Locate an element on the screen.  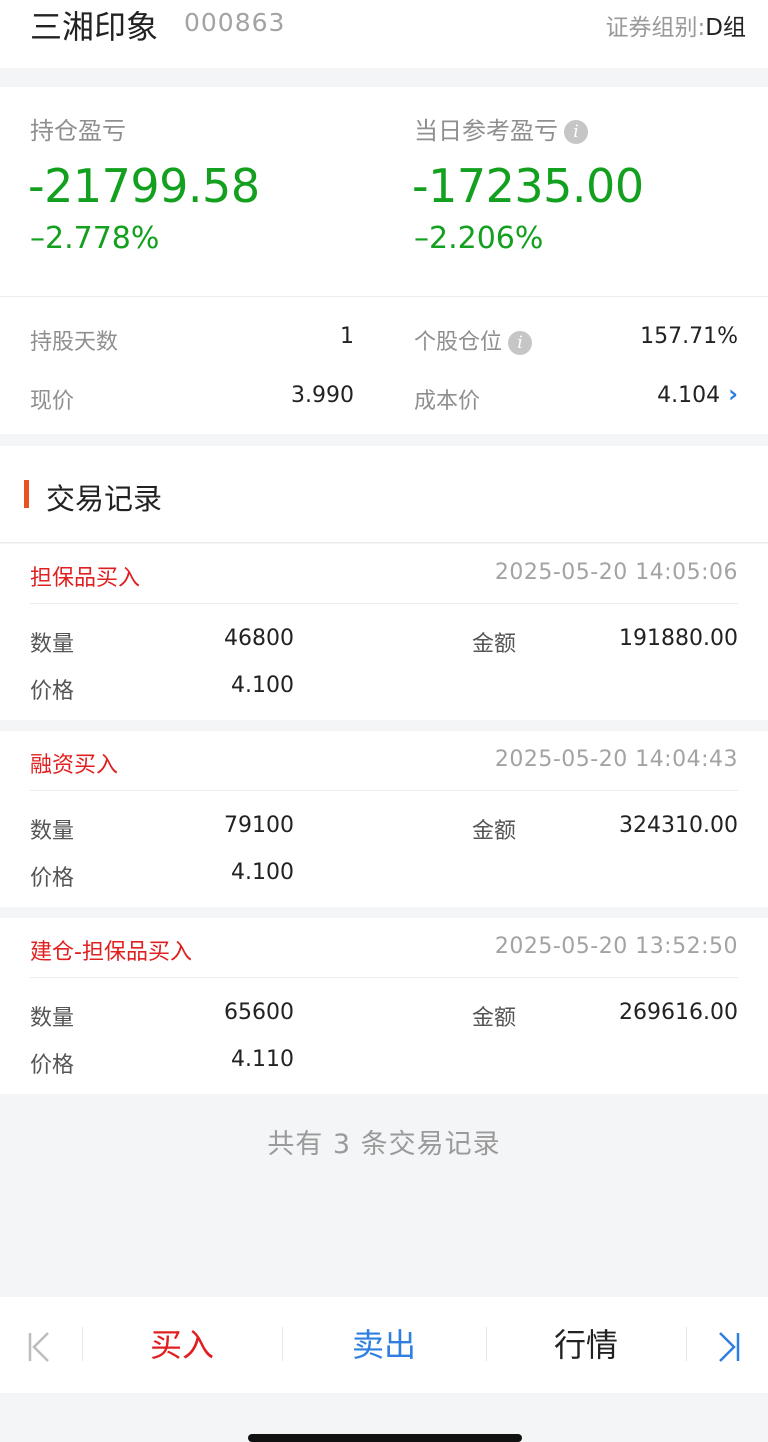
record-count-note: 共有 3 条交易记录 is located at coordinates (384, 1144).